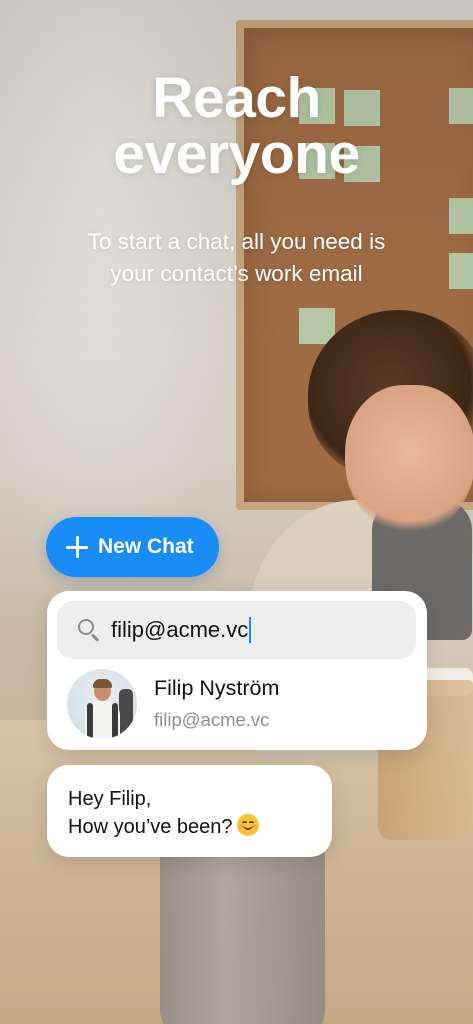 This screenshot has width=473, height=1024. I want to click on title-line-1: Reach, so click(236, 98).